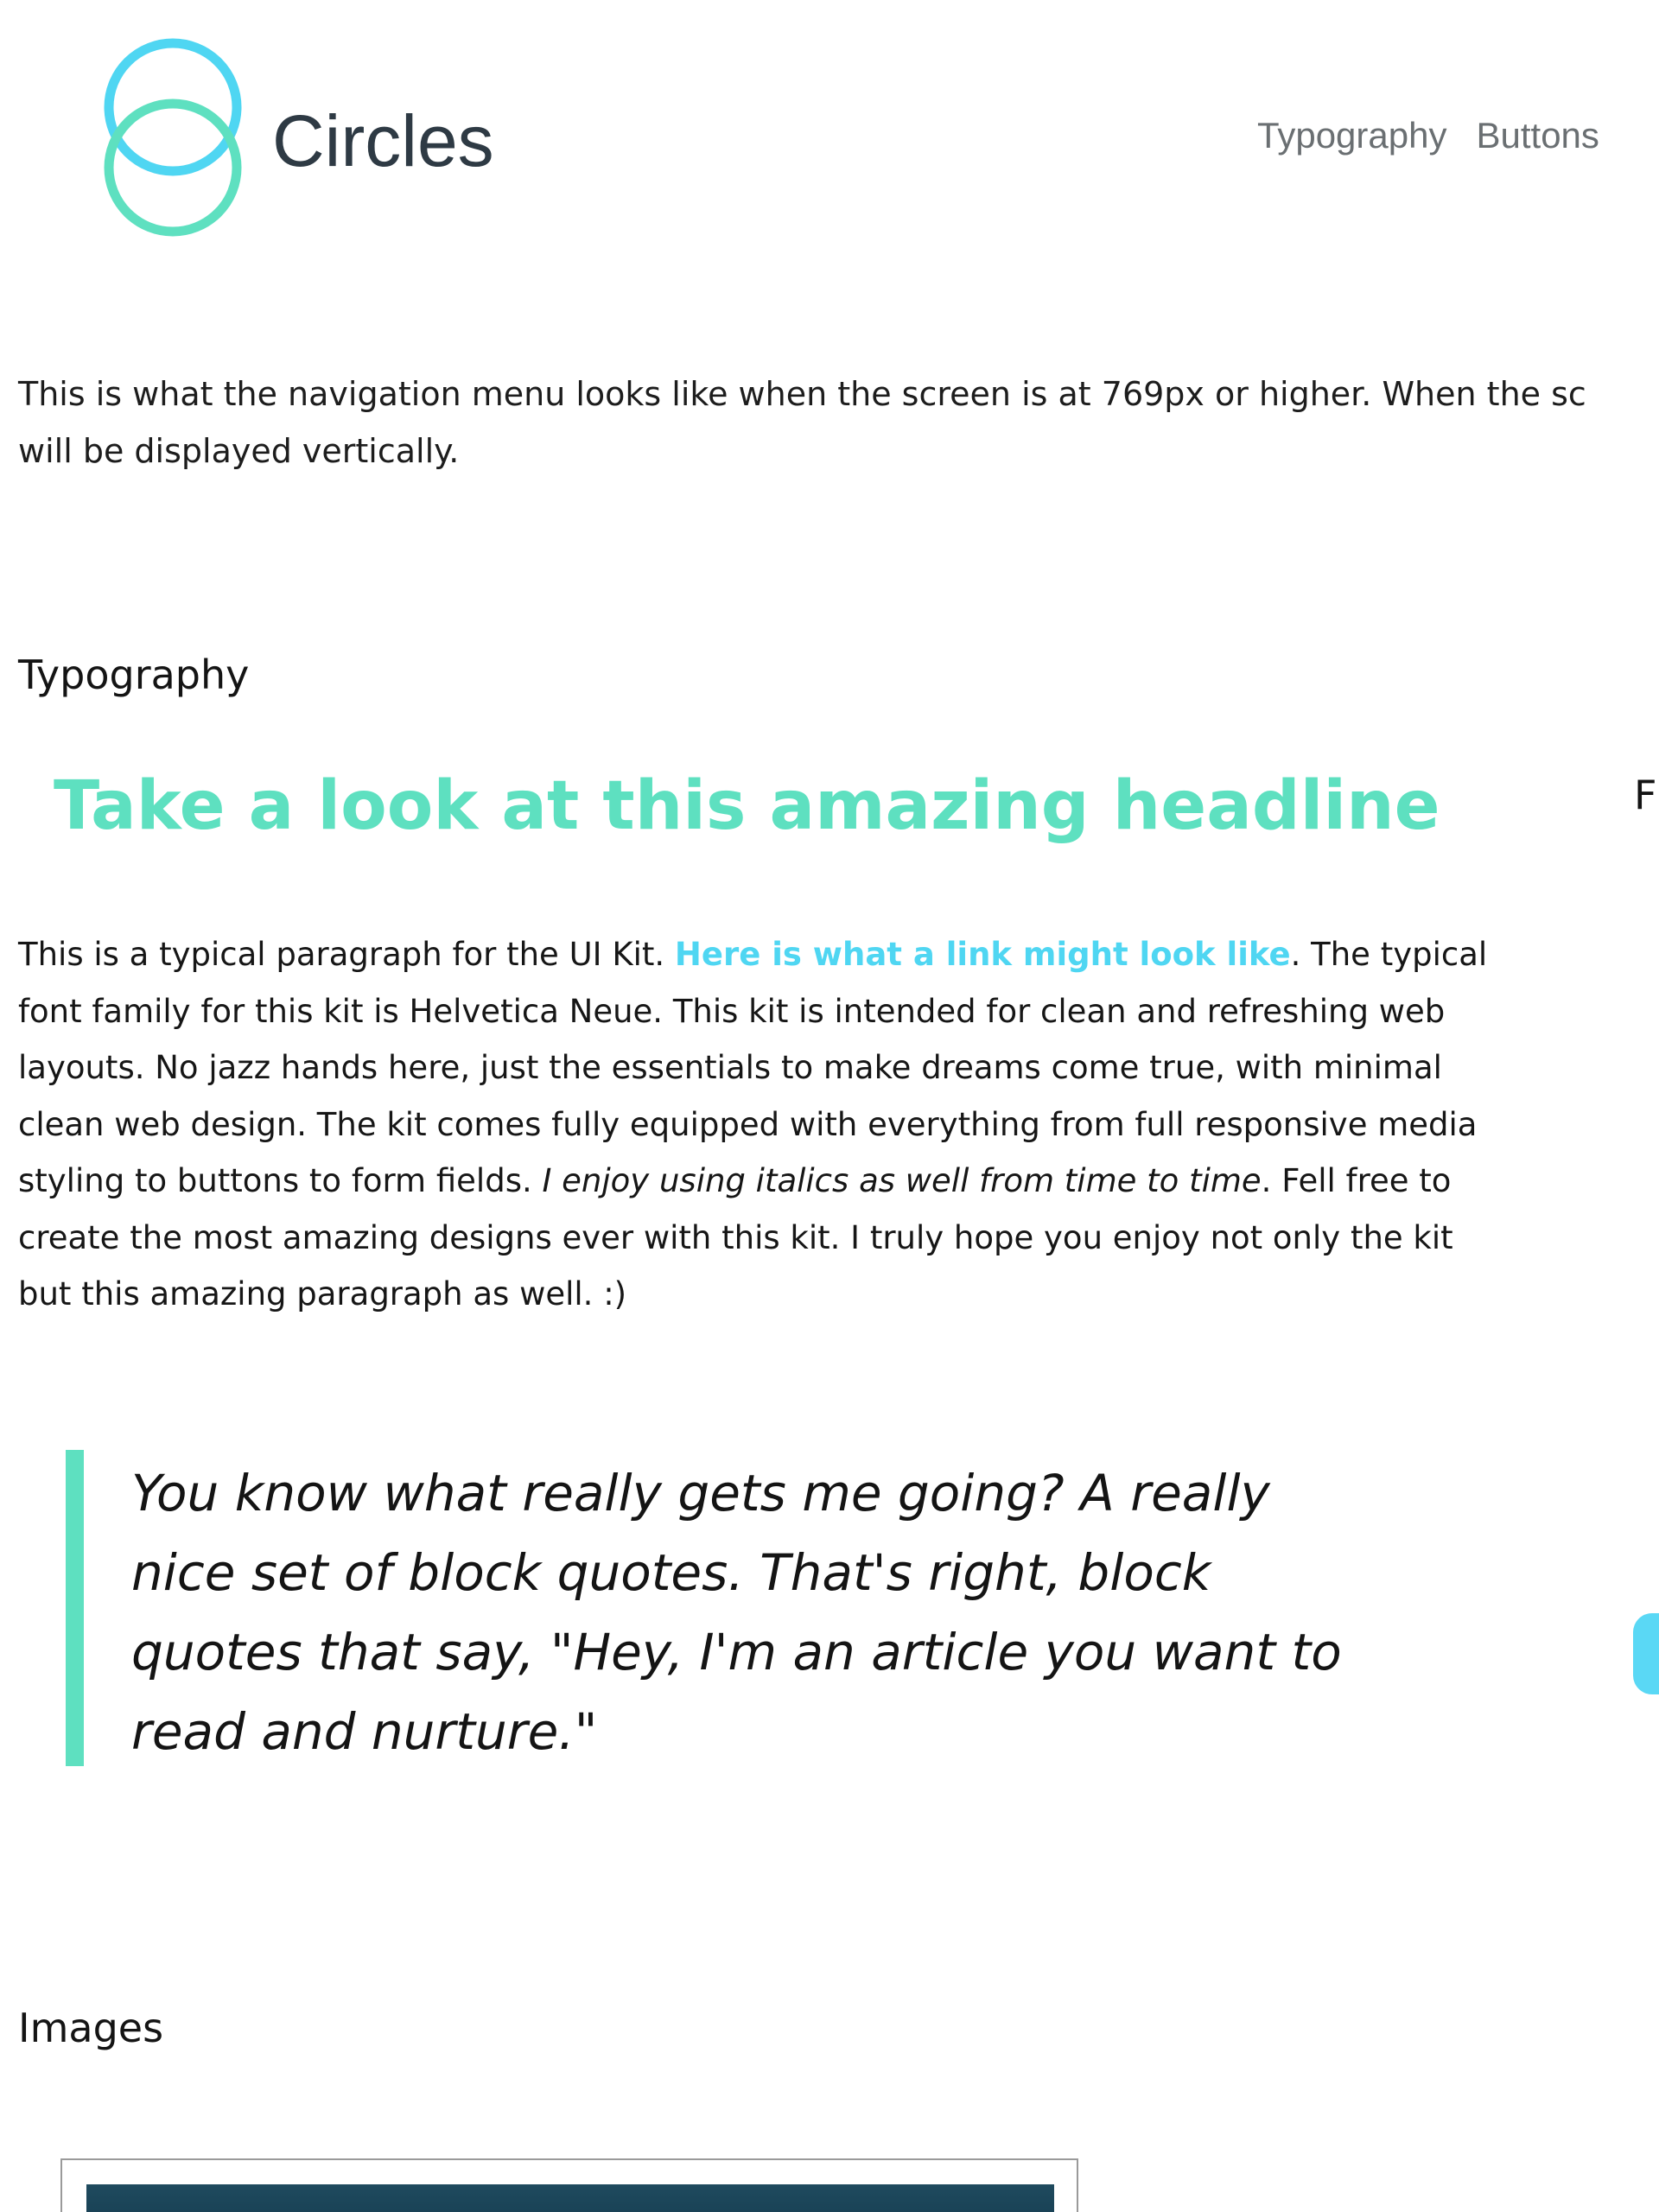  I want to click on blockquote-accent-bar, so click(75, 1608).